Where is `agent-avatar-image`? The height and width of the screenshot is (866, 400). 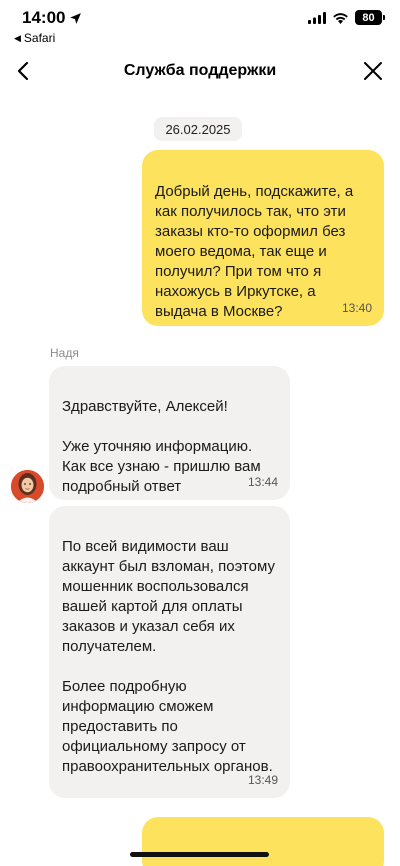 agent-avatar-image is located at coordinates (27, 486).